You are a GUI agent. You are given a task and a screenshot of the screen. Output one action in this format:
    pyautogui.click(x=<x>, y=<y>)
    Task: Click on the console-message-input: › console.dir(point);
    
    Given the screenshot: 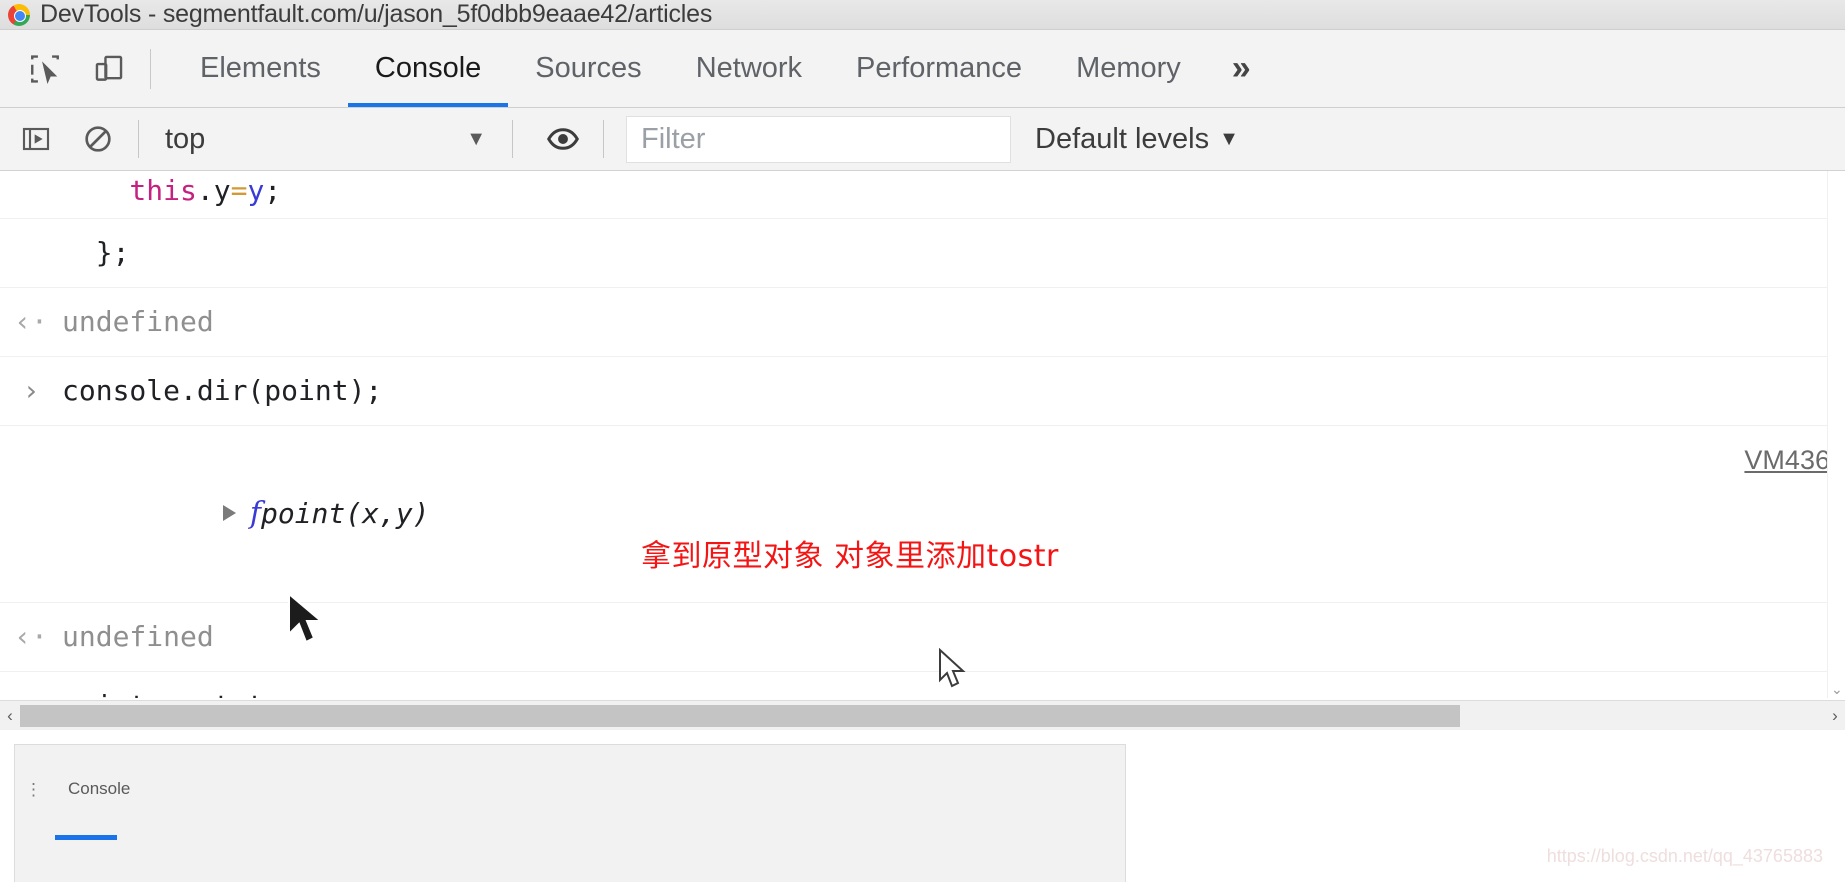 What is the action you would take?
    pyautogui.click(x=922, y=391)
    